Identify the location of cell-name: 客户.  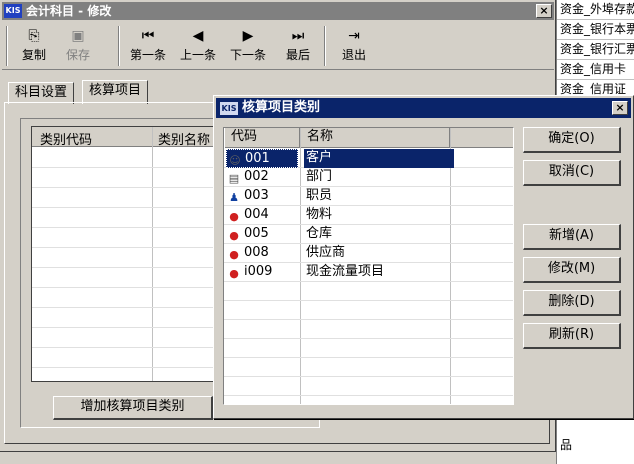
(379, 158).